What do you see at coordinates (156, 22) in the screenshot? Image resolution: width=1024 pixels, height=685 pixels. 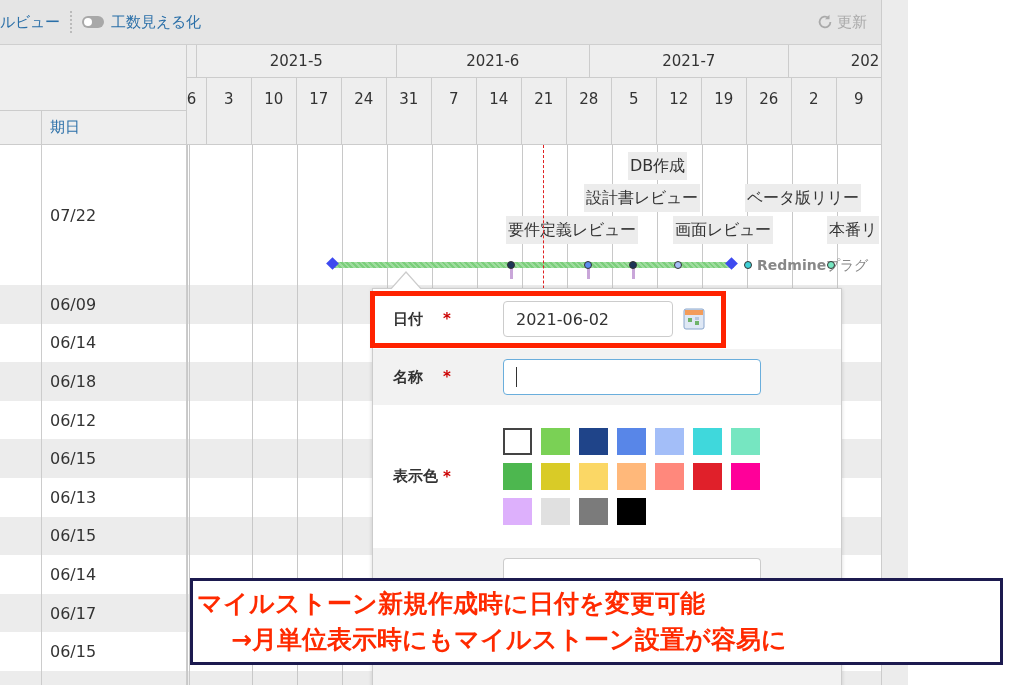 I see `effort-view-link: 工数見える化` at bounding box center [156, 22].